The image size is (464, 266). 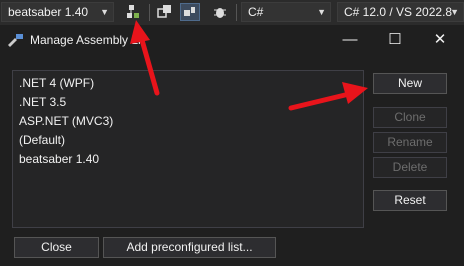 I want to click on close-window-button: ✕, so click(x=440, y=40).